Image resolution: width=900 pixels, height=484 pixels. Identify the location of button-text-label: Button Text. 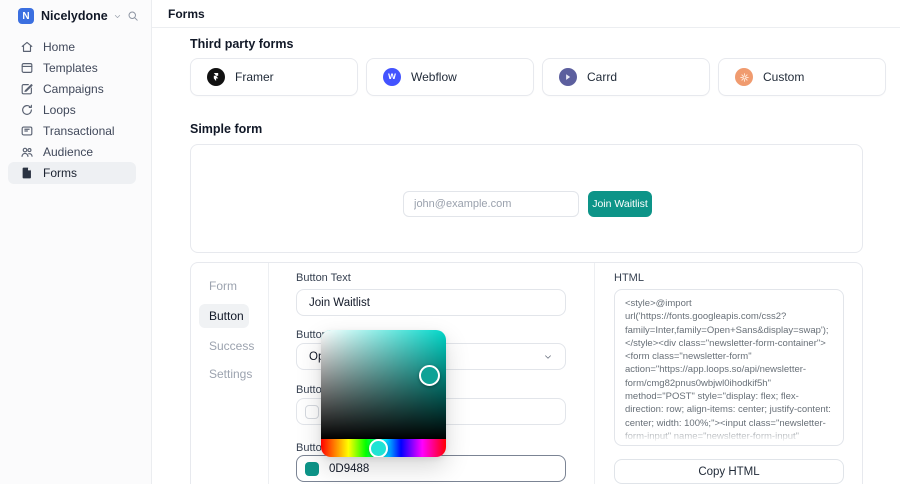
(323, 278).